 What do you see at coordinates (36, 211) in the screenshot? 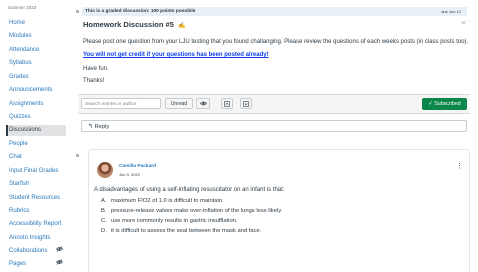
I see `nav-rubrics: Rubrics` at bounding box center [36, 211].